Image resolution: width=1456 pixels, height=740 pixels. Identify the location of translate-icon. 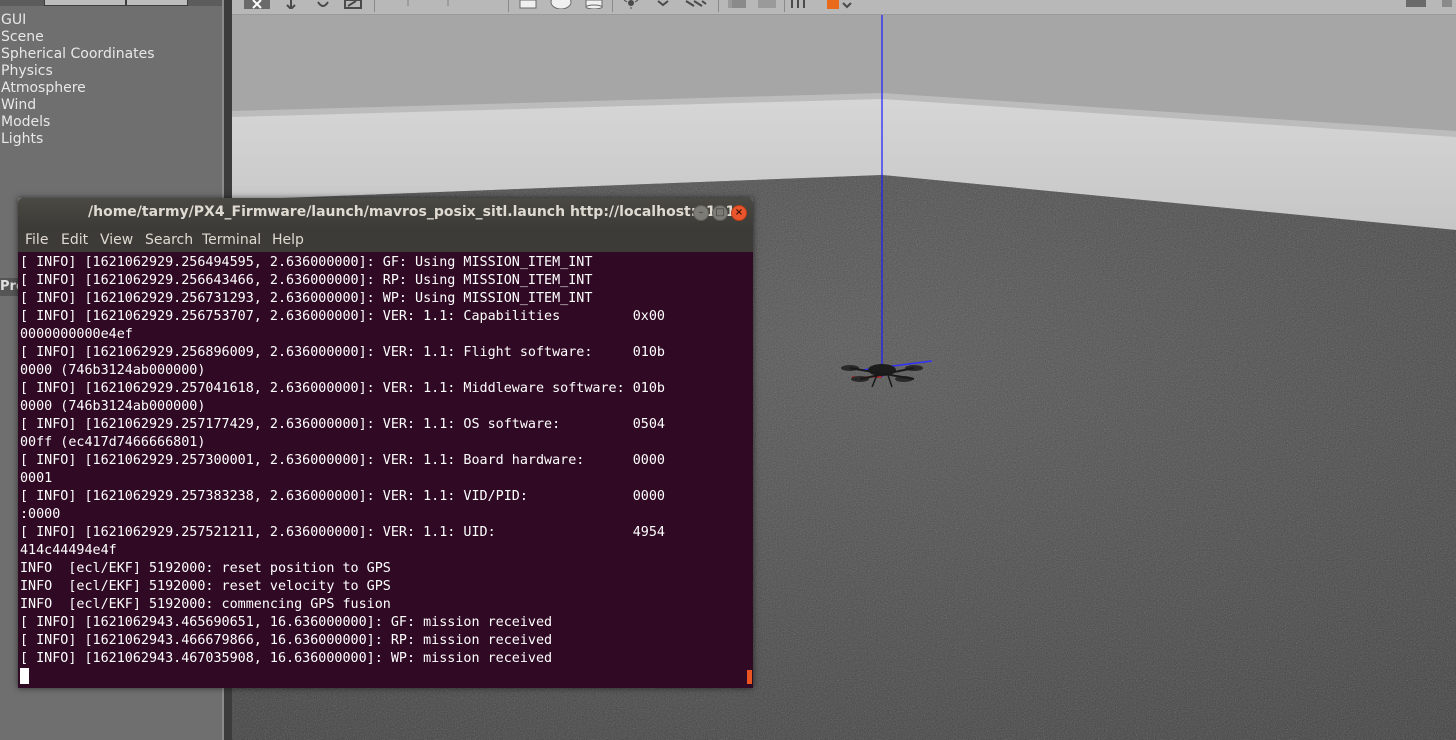
(291, 4).